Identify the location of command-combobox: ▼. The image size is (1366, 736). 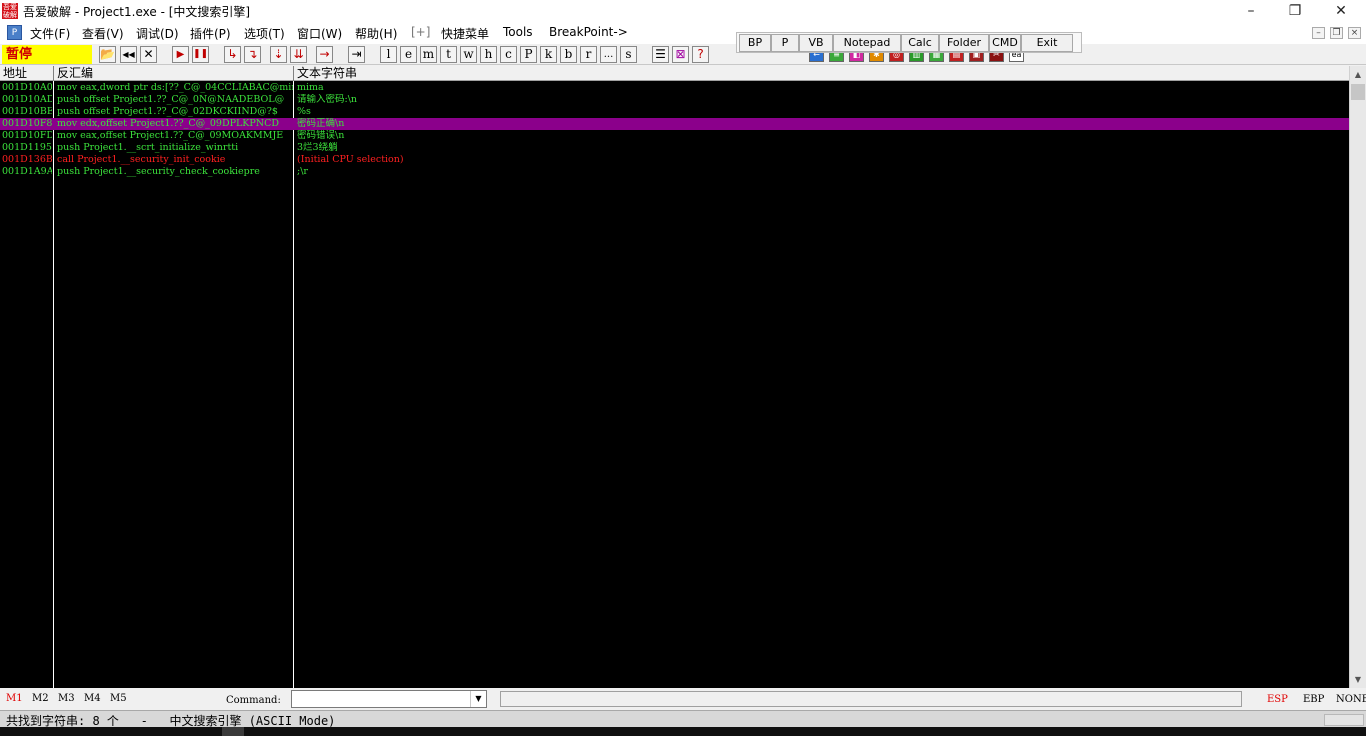
(389, 699).